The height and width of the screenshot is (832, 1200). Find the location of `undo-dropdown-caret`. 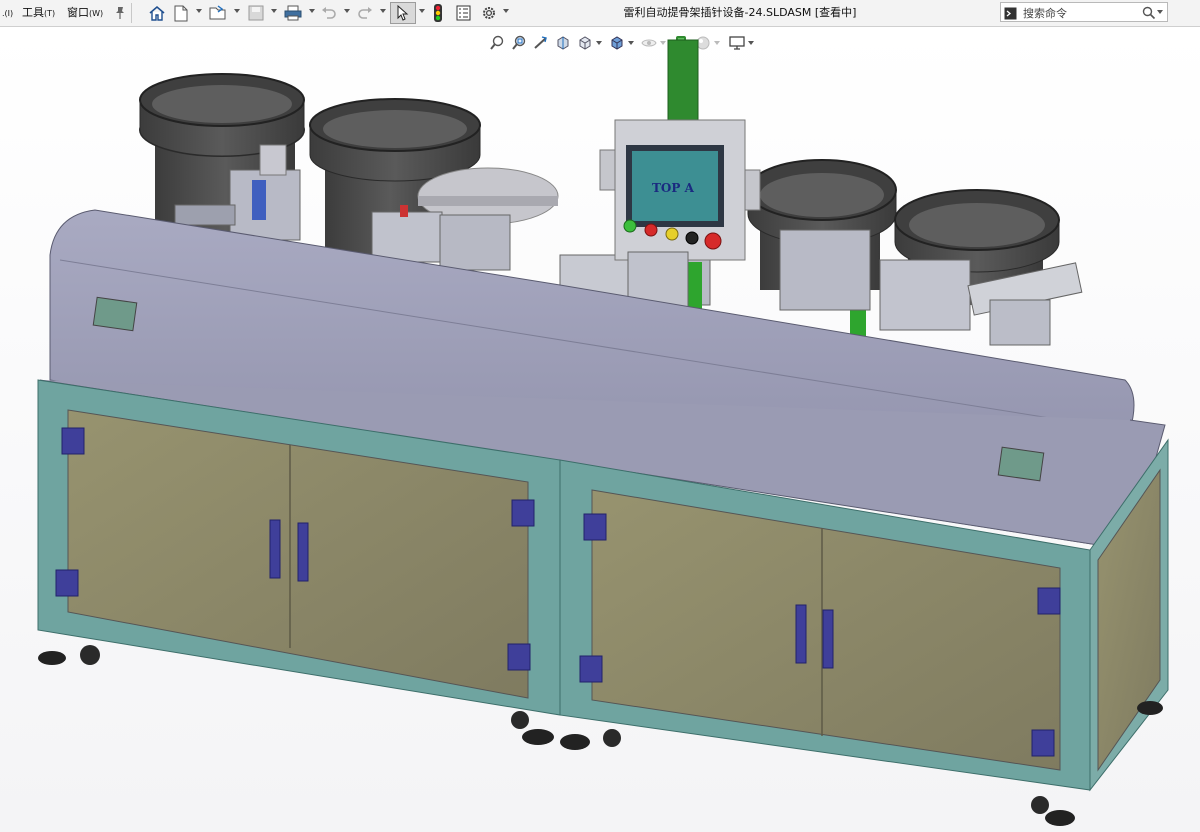

undo-dropdown-caret is located at coordinates (347, 11).